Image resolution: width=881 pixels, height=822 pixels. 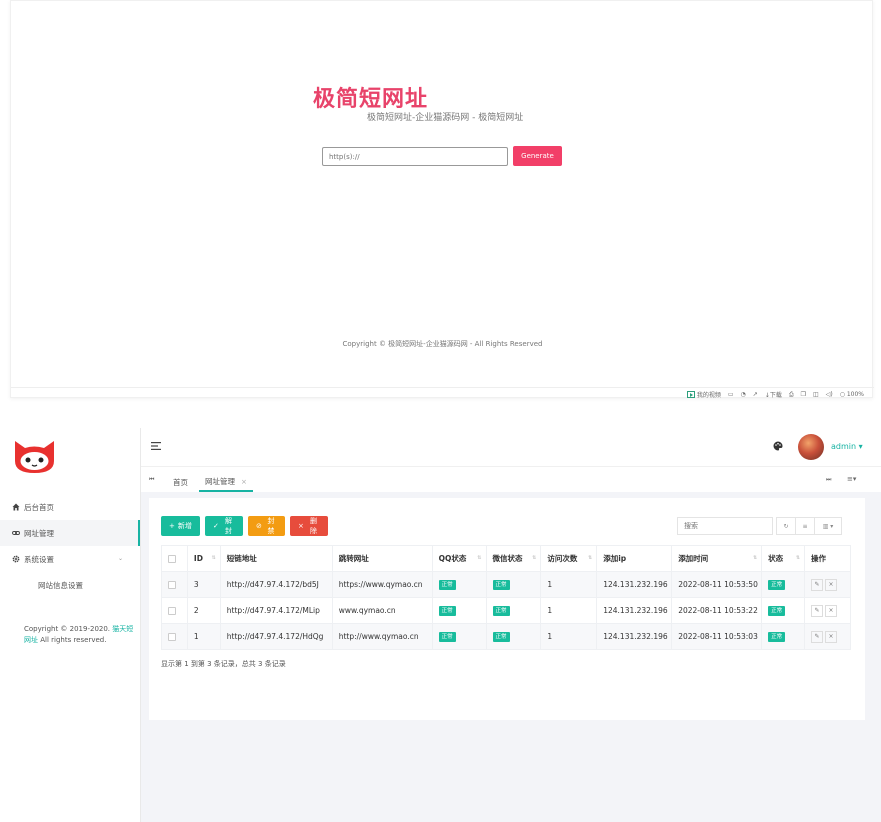 What do you see at coordinates (703, 394) in the screenshot?
I see `my-video-button: 我的视频` at bounding box center [703, 394].